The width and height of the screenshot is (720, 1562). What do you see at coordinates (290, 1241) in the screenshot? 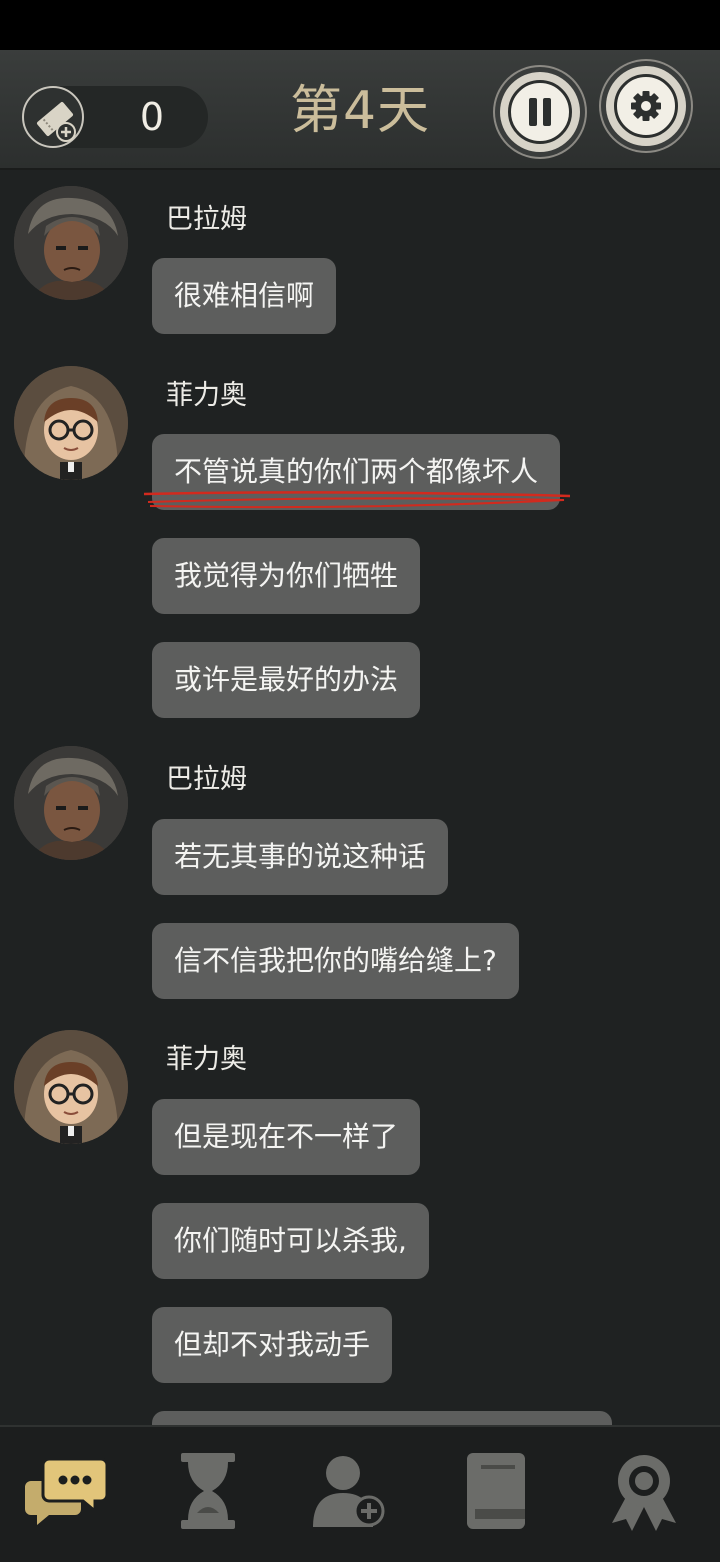
I see `message-bubble: 你们随时可以杀我,` at bounding box center [290, 1241].